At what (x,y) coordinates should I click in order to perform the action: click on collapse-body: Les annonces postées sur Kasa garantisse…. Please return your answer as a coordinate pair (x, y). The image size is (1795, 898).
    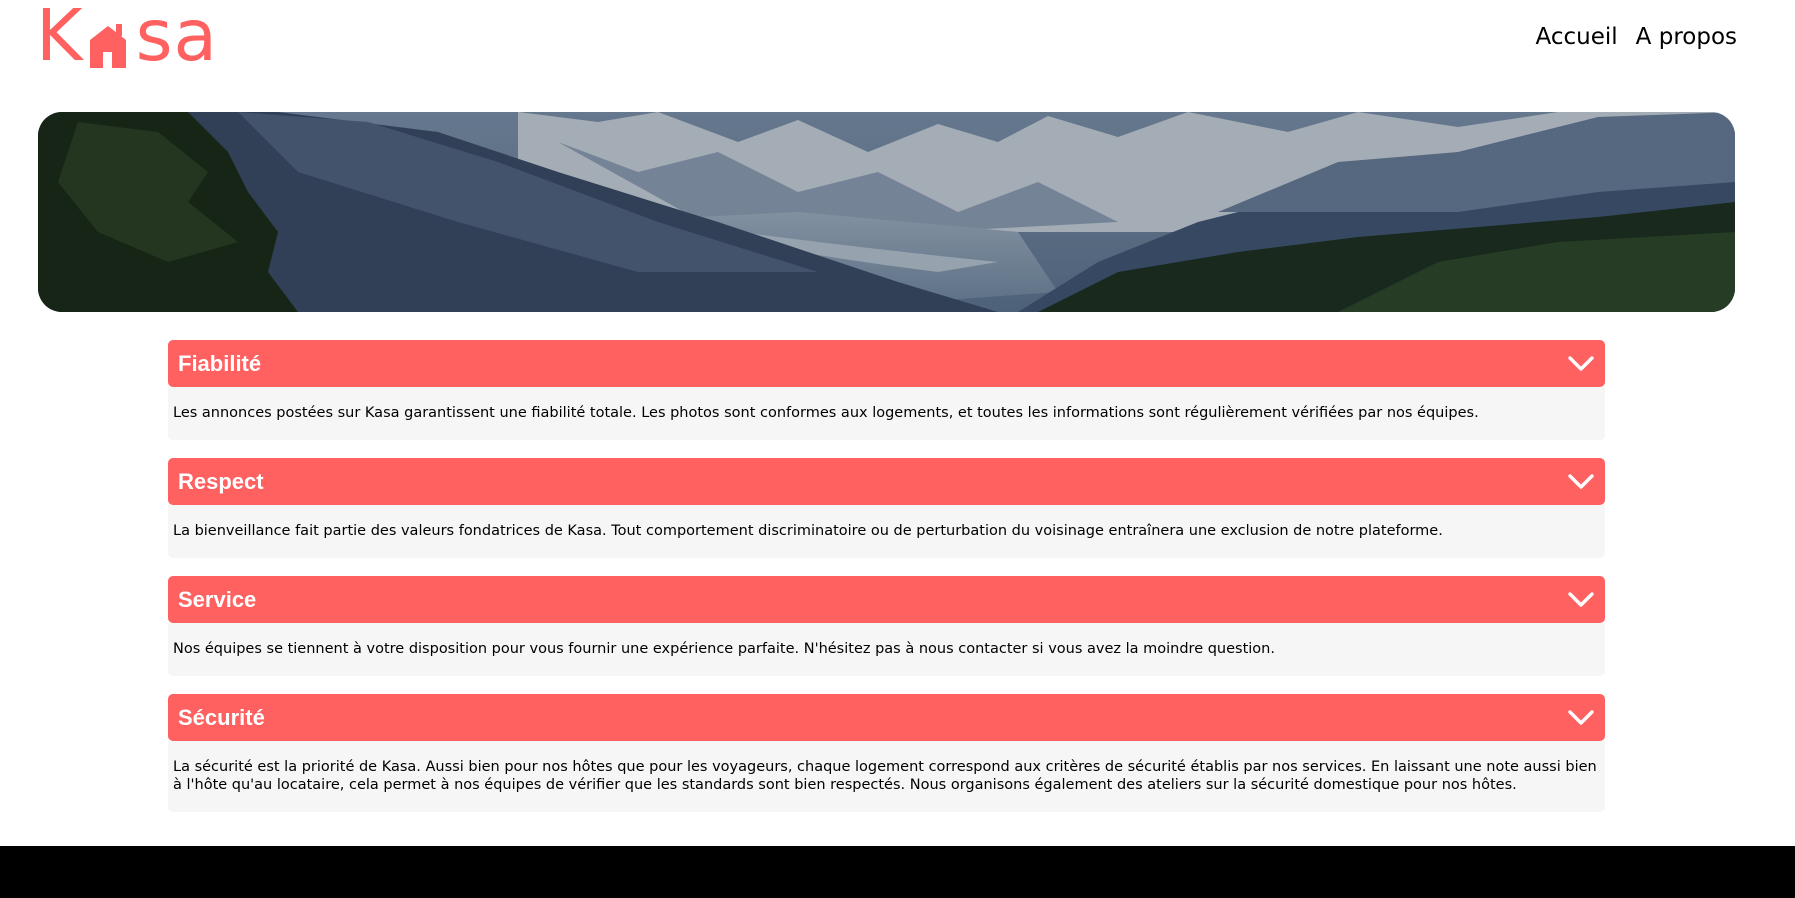
    Looking at the image, I should click on (886, 413).